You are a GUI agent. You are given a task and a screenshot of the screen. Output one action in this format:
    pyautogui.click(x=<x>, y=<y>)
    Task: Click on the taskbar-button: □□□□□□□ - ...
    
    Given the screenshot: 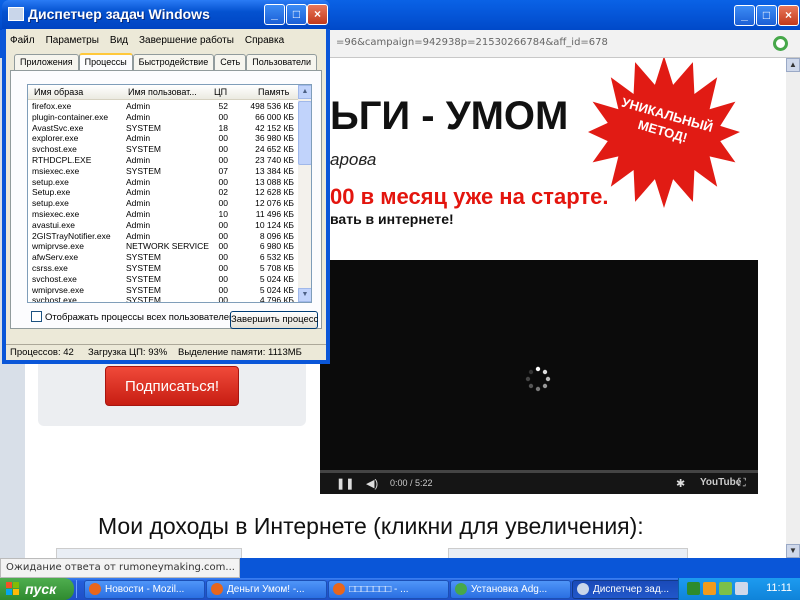 What is the action you would take?
    pyautogui.click(x=388, y=589)
    